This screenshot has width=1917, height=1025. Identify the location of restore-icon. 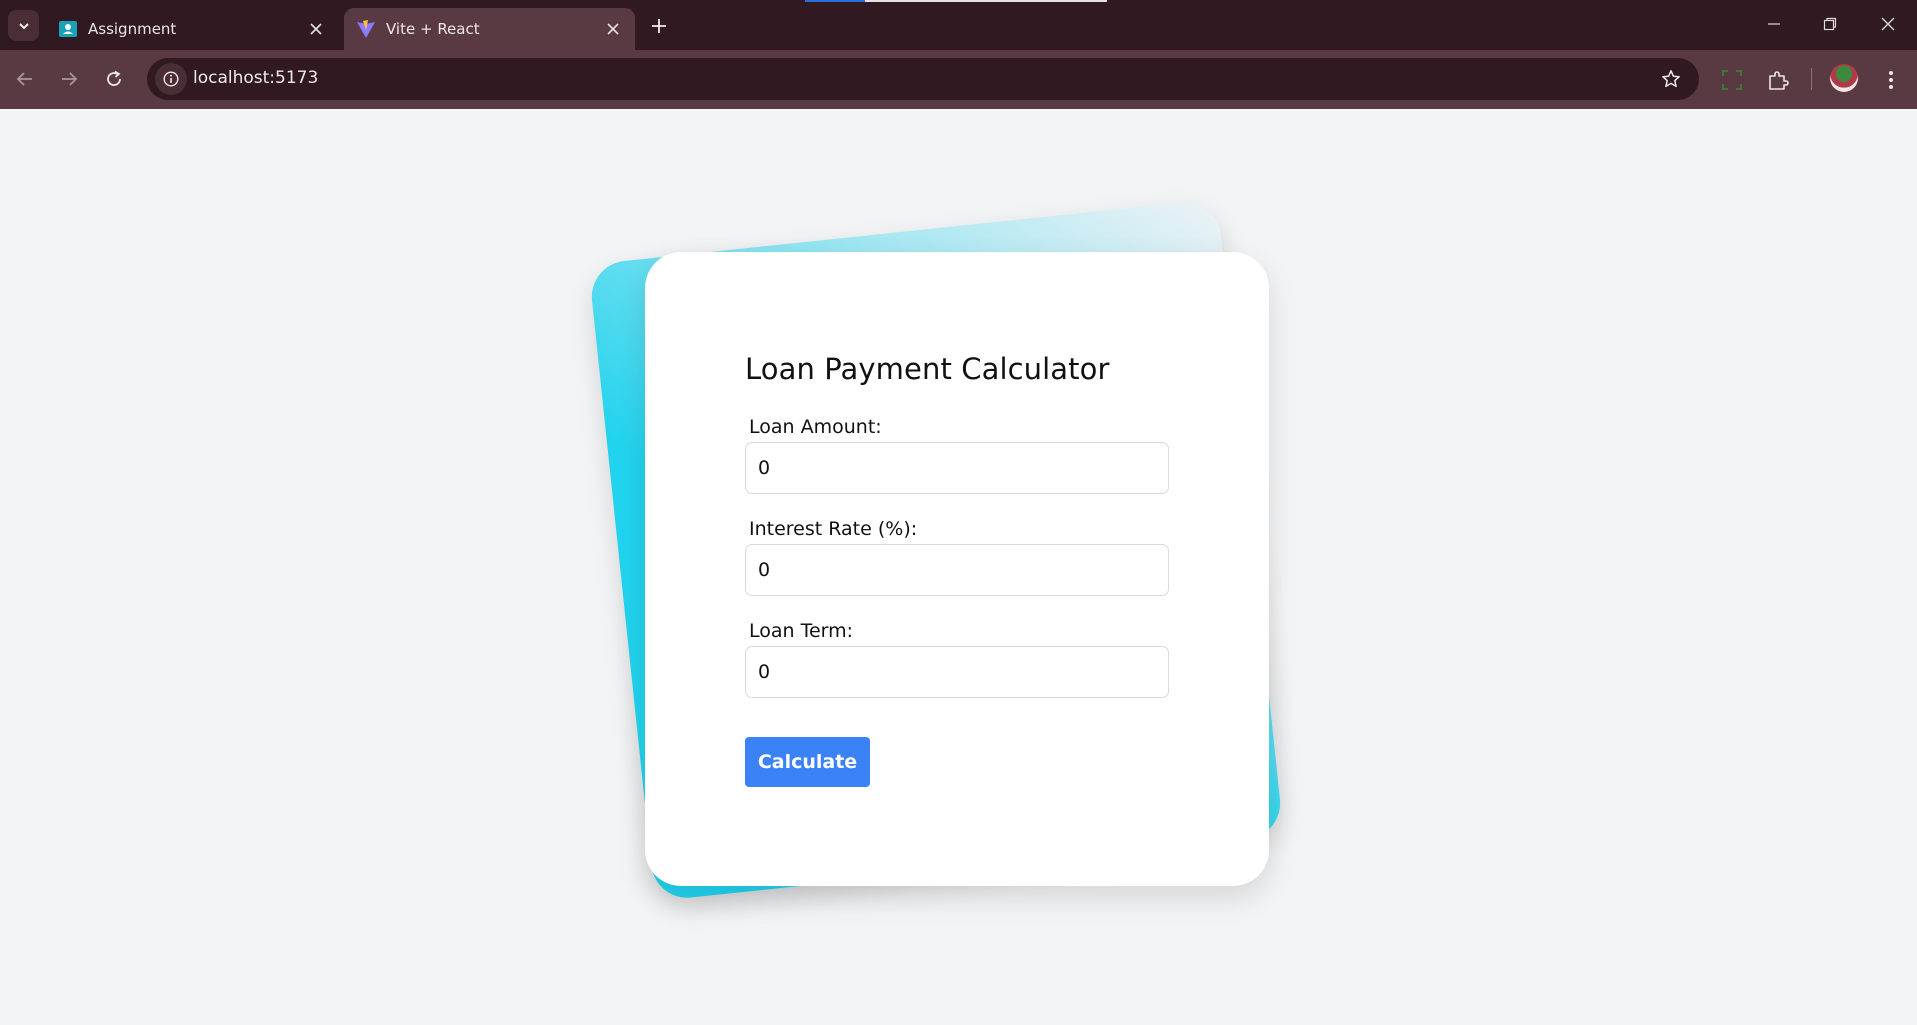
(1830, 24).